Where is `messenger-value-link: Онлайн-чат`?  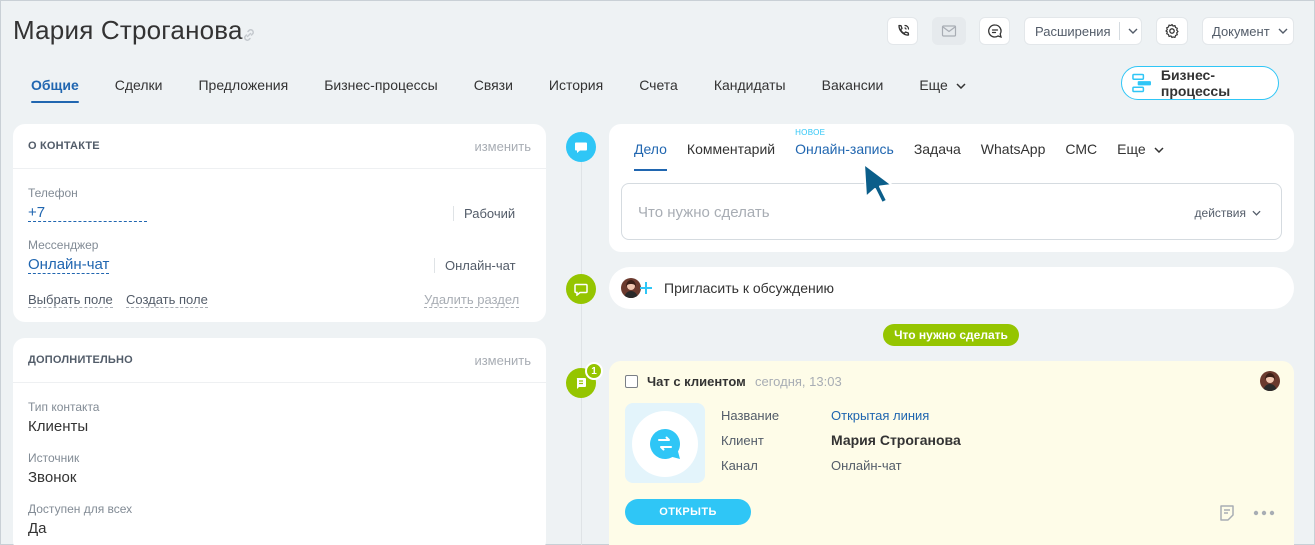
messenger-value-link: Онлайн-чат is located at coordinates (69, 265).